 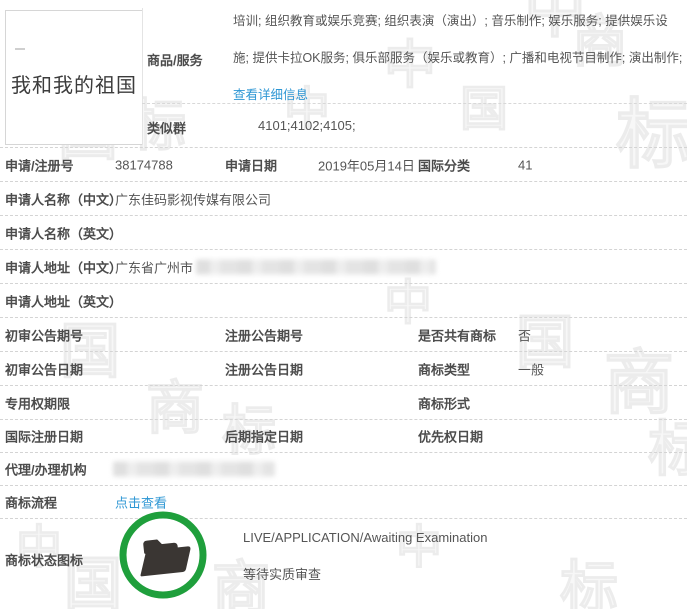 What do you see at coordinates (343, 301) in the screenshot?
I see `table-row: 申请人地址（英文）` at bounding box center [343, 301].